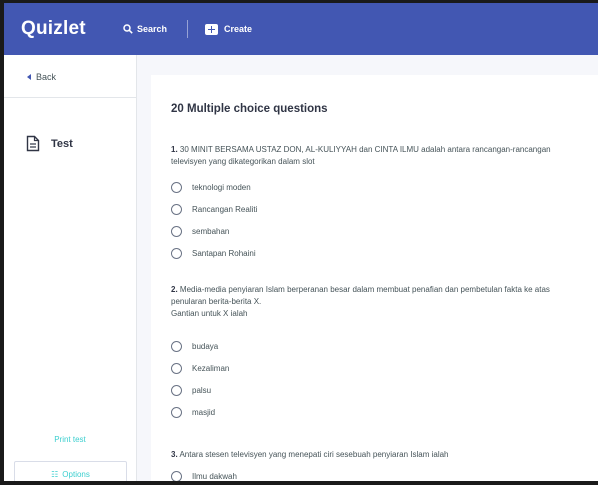 The width and height of the screenshot is (598, 485). Describe the element at coordinates (46, 77) in the screenshot. I see `back-label: Back` at that location.